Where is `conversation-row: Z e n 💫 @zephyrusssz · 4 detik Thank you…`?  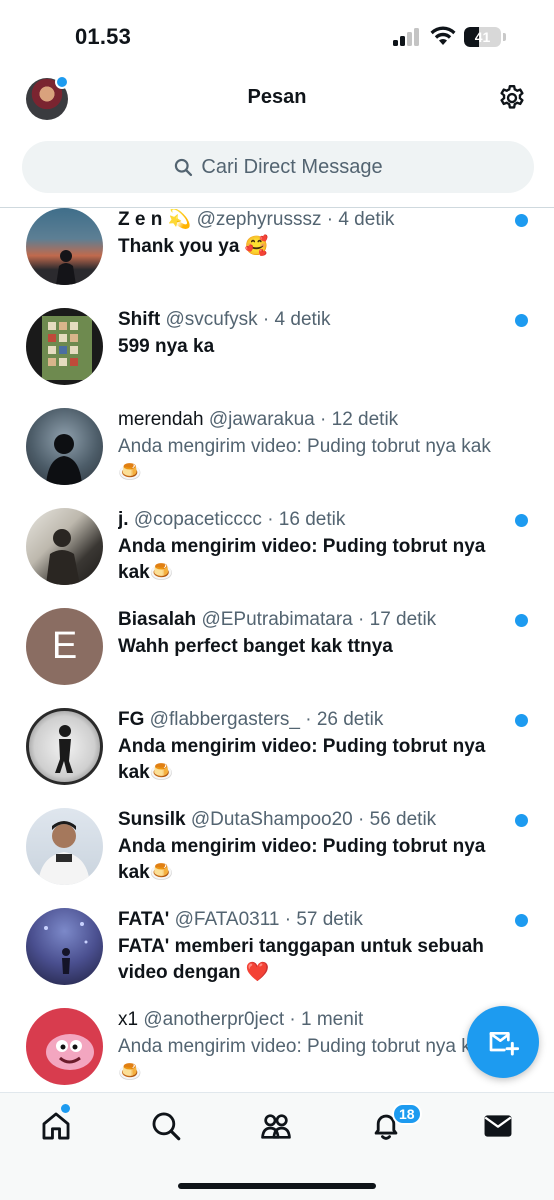
conversation-row: Z e n 💫 @zephyrusssz · 4 detik Thank you… is located at coordinates (277, 253).